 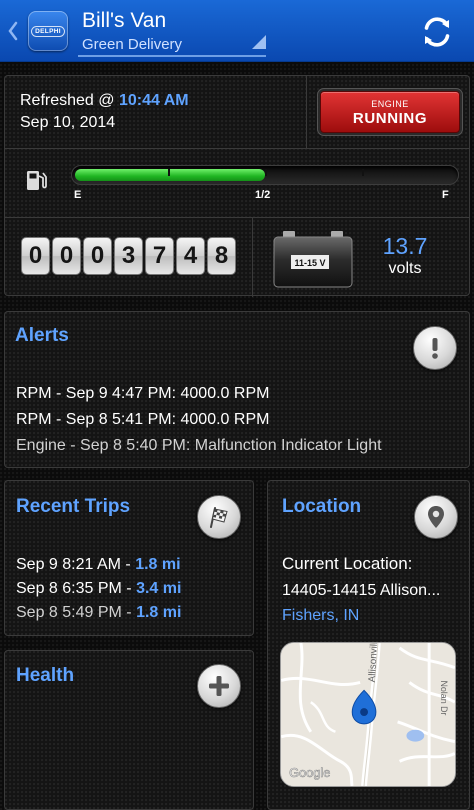 What do you see at coordinates (142, 394) in the screenshot?
I see `alert-item: RPM - Sep 9 4:47 PM: 4000.0 RPM` at bounding box center [142, 394].